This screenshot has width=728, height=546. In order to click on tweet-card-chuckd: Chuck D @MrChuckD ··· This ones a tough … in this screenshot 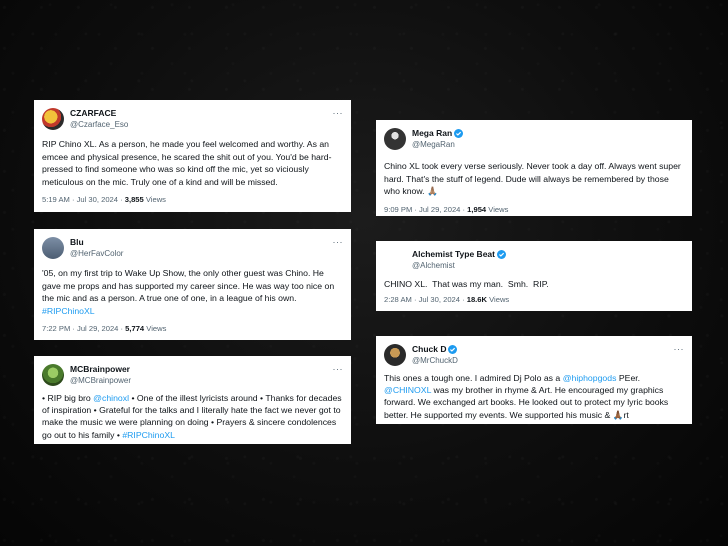, I will do `click(534, 380)`.